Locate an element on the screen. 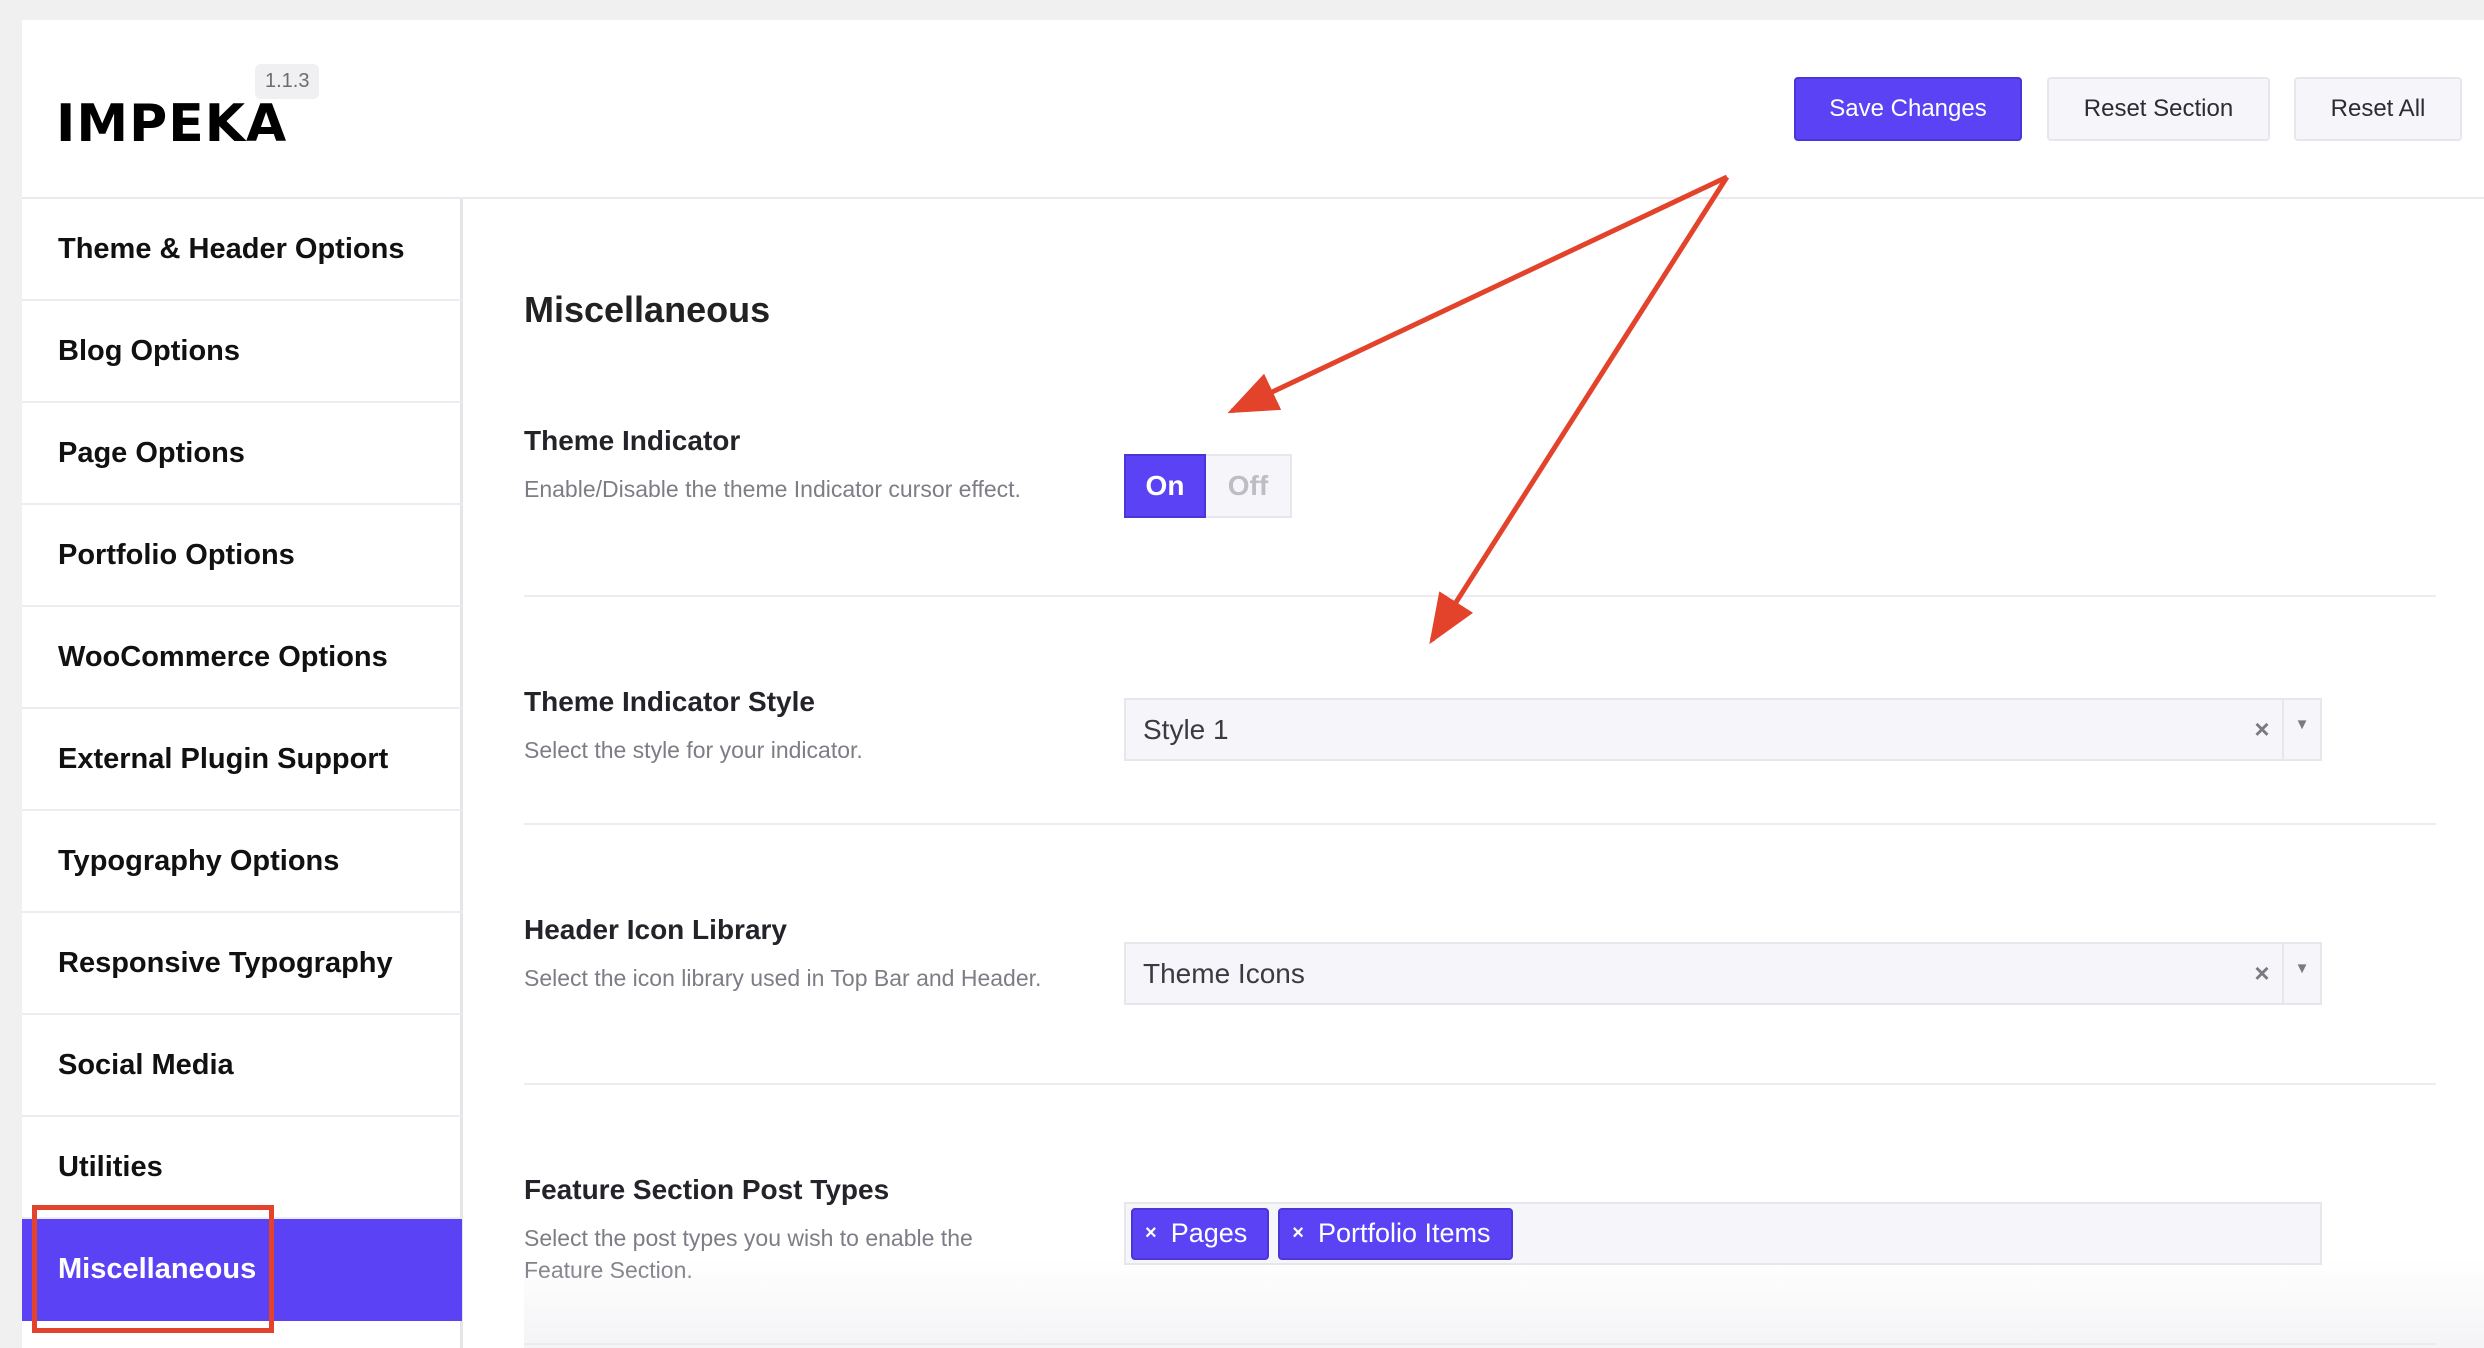 Image resolution: width=2484 pixels, height=1348 pixels. logo-text: IMPEKA is located at coordinates (172, 124).